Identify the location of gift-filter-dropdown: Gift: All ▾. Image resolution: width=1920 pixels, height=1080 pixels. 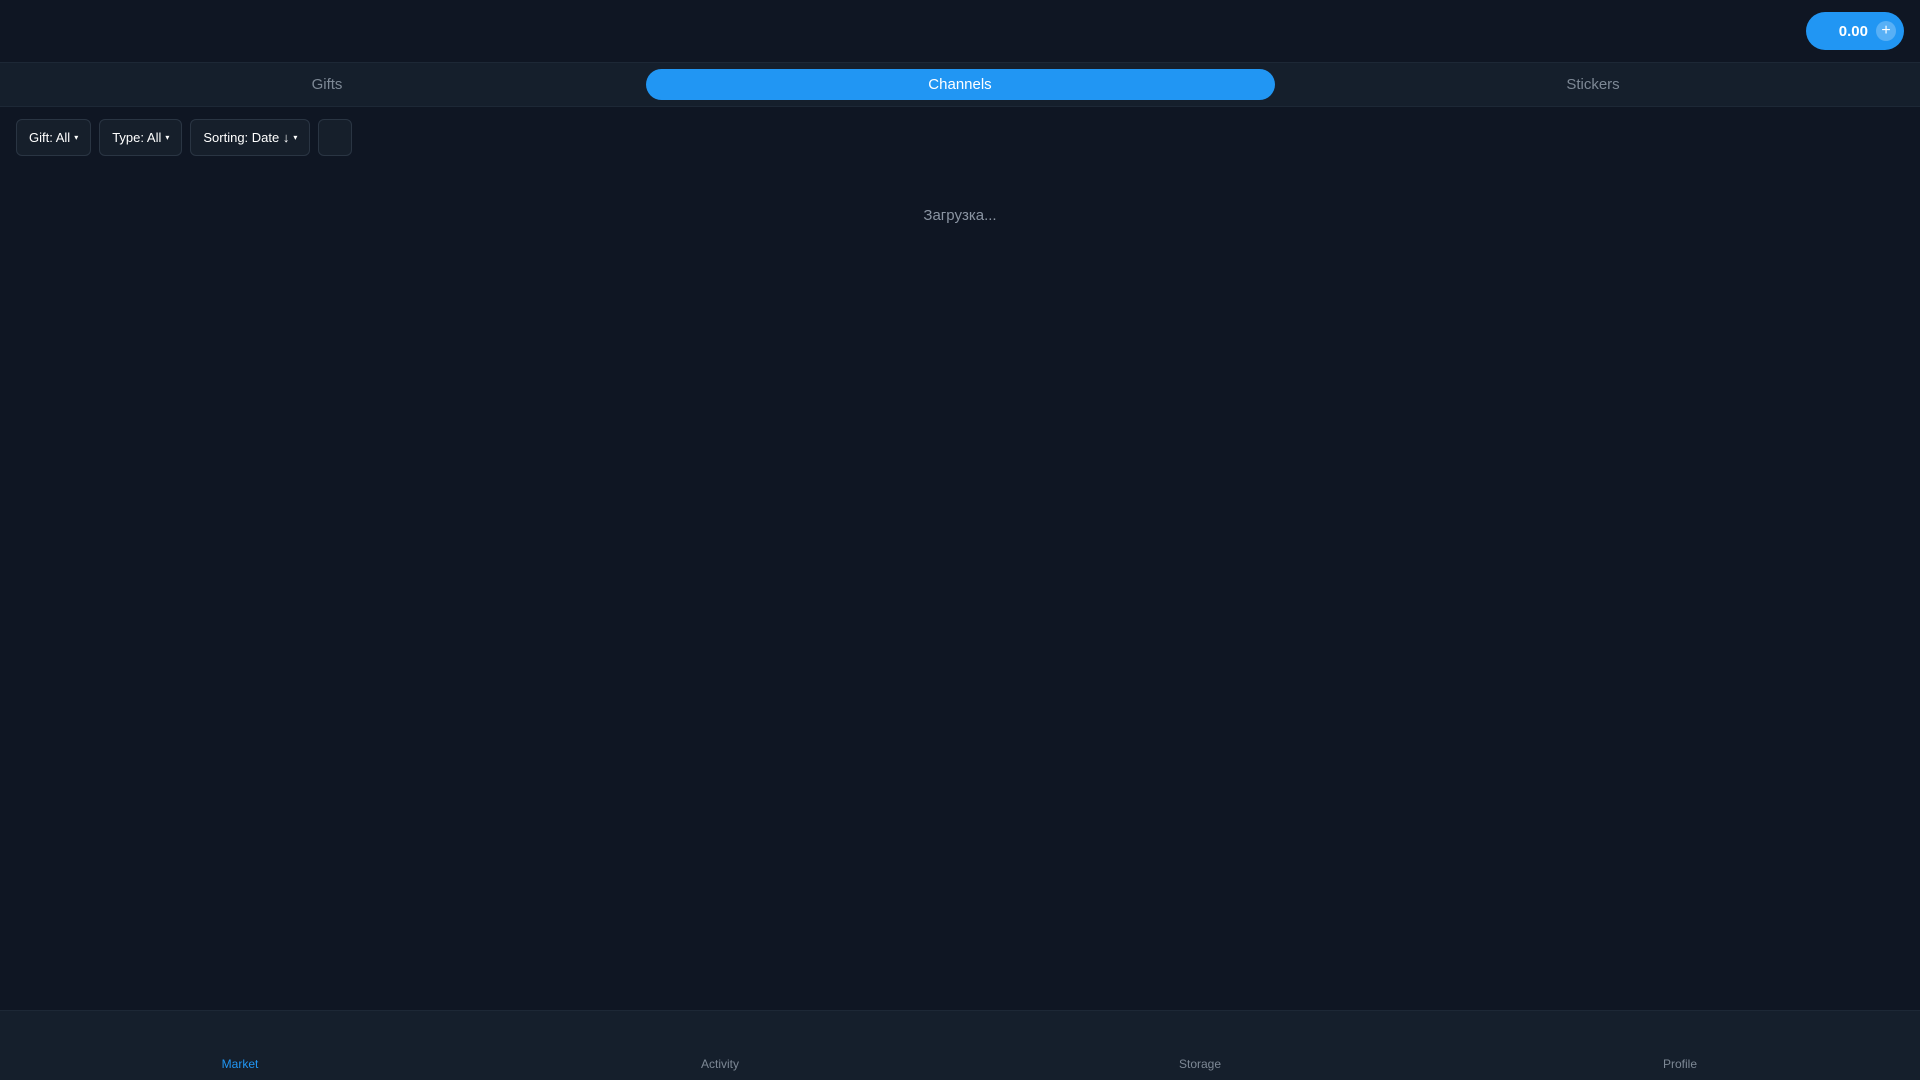
(54, 137).